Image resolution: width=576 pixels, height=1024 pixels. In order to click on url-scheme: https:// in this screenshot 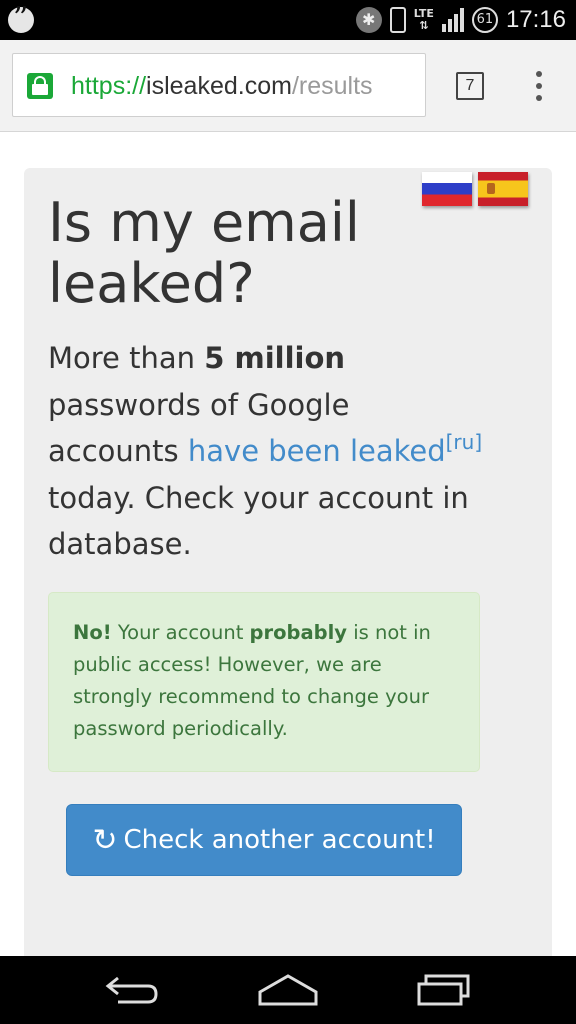, I will do `click(109, 86)`.